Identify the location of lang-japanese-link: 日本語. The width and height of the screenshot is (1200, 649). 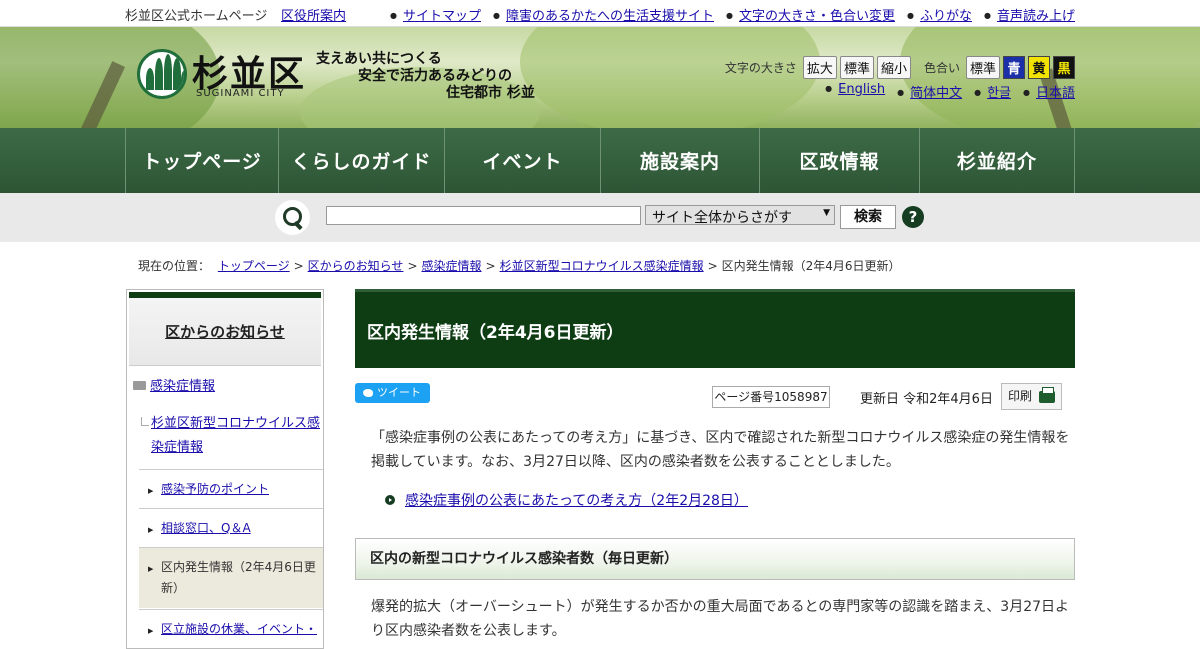
(1049, 91).